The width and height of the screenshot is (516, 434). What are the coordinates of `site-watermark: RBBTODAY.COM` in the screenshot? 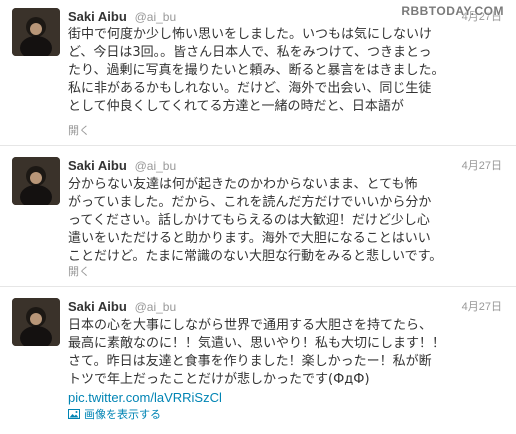 It's located at (452, 11).